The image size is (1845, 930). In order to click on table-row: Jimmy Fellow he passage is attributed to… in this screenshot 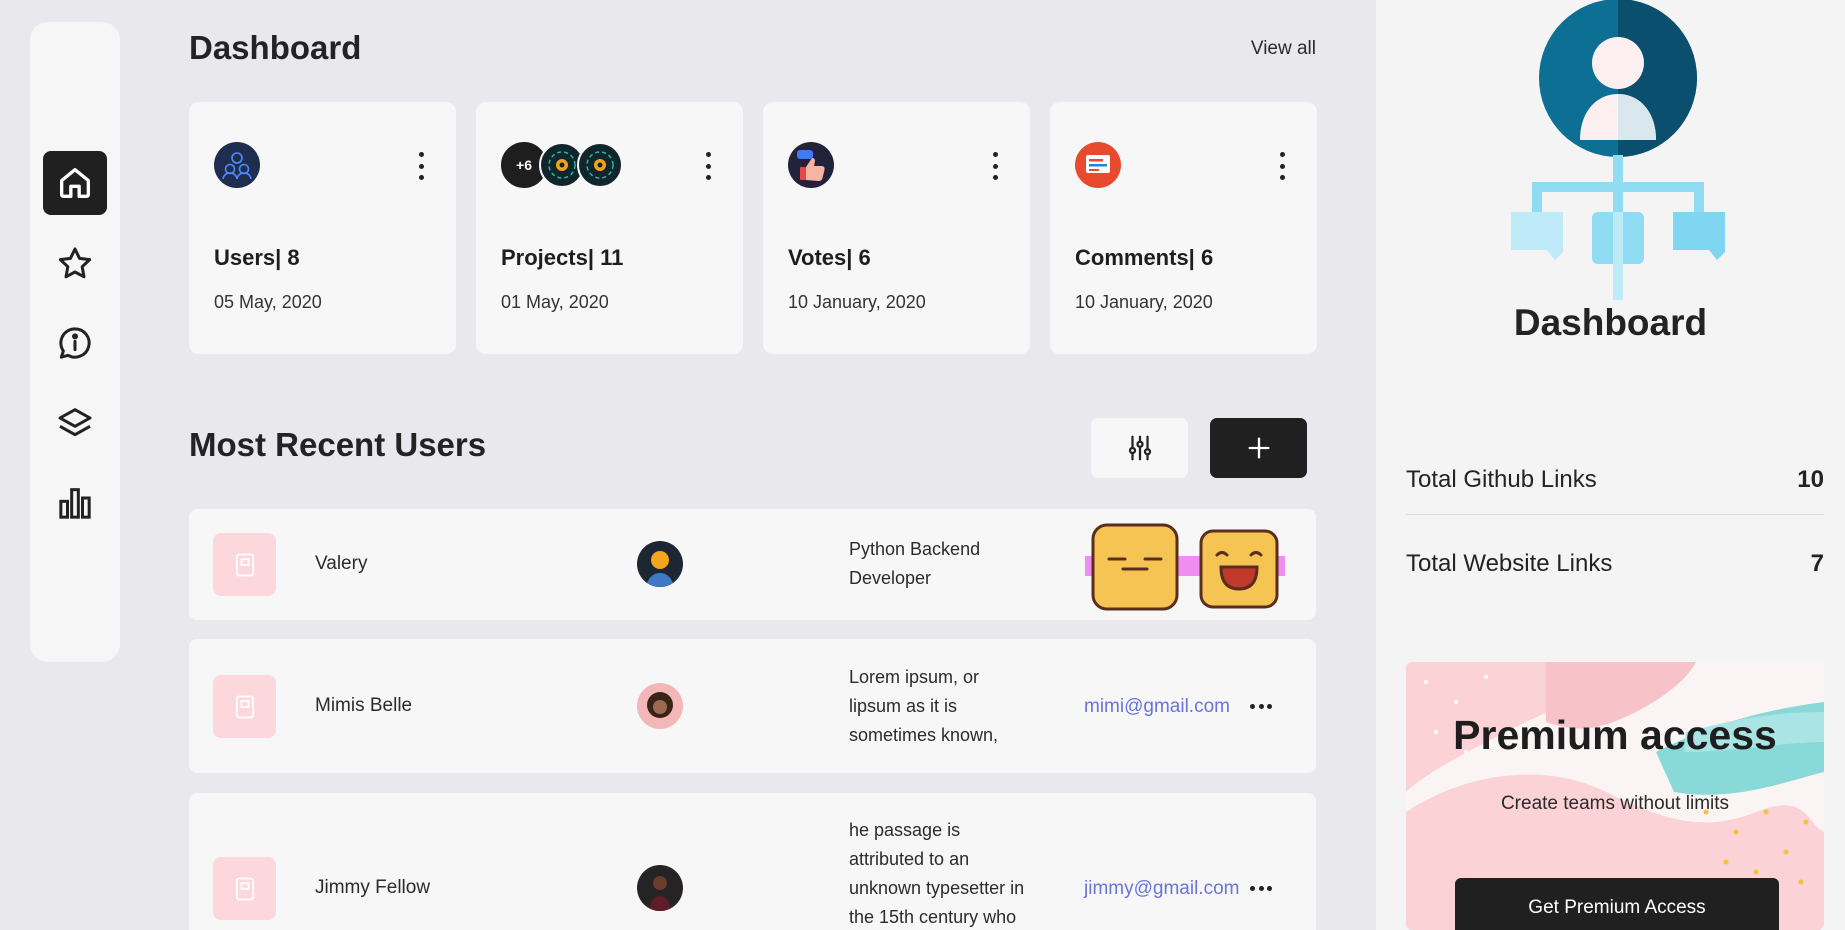, I will do `click(752, 861)`.